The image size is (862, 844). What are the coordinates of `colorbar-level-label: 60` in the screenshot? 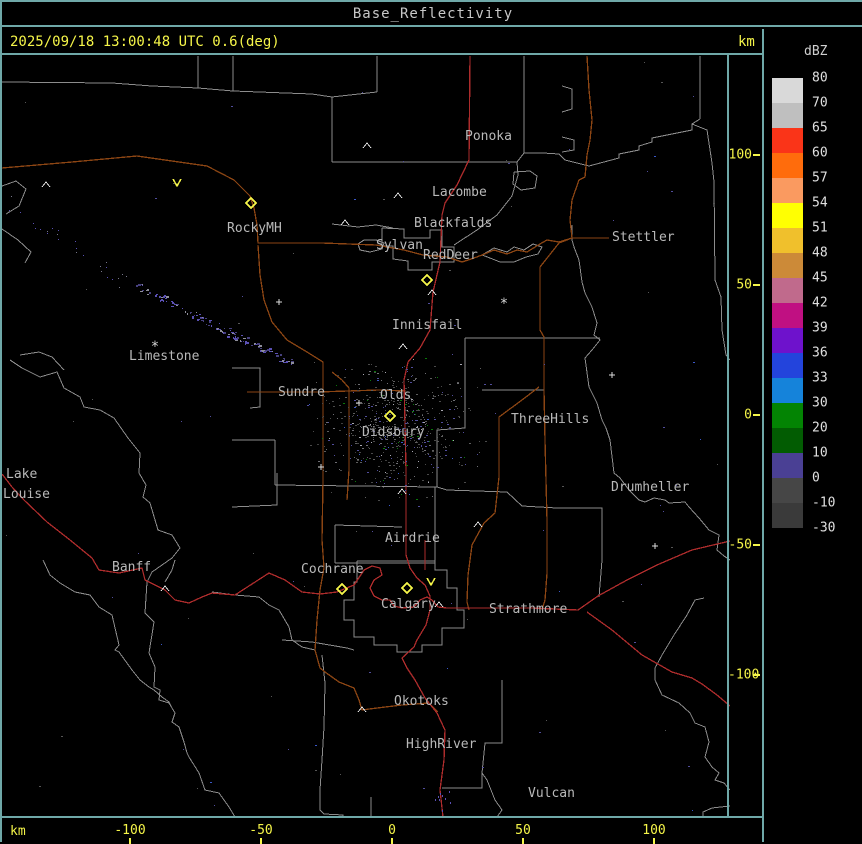 It's located at (820, 153).